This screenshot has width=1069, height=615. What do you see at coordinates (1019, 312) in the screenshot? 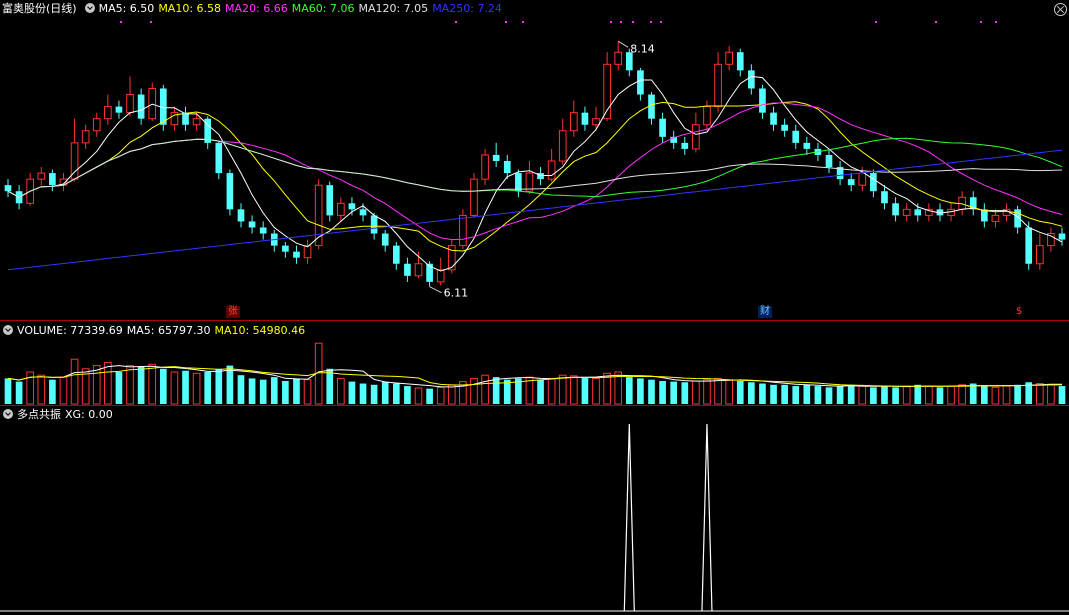
I see `marker-dollar: $` at bounding box center [1019, 312].